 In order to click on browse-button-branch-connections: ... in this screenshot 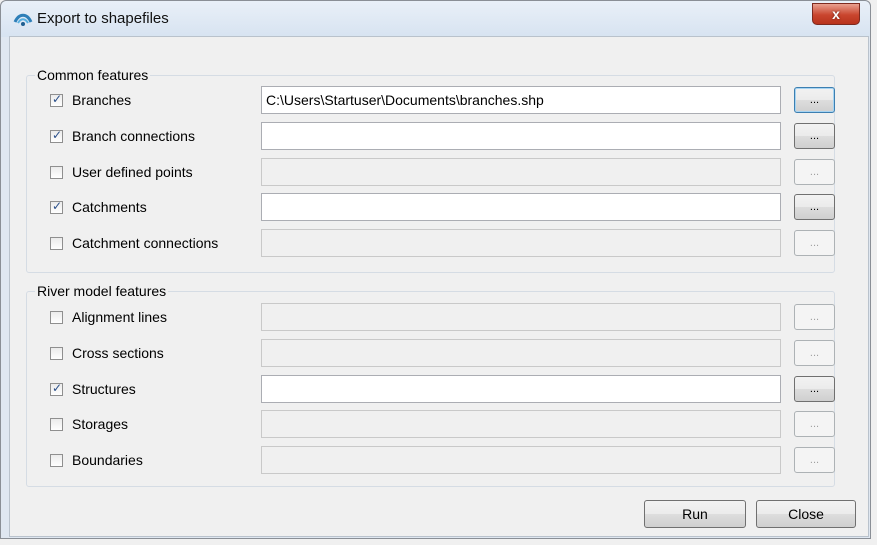, I will do `click(814, 136)`.